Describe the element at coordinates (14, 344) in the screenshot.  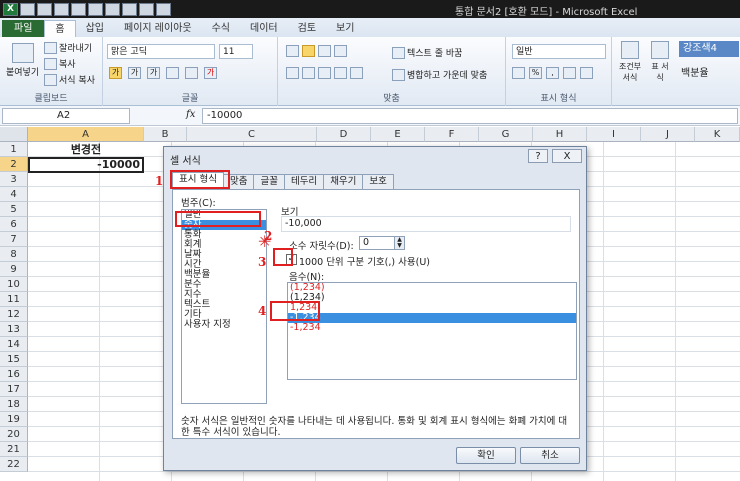
I see `row-header-14: 14` at that location.